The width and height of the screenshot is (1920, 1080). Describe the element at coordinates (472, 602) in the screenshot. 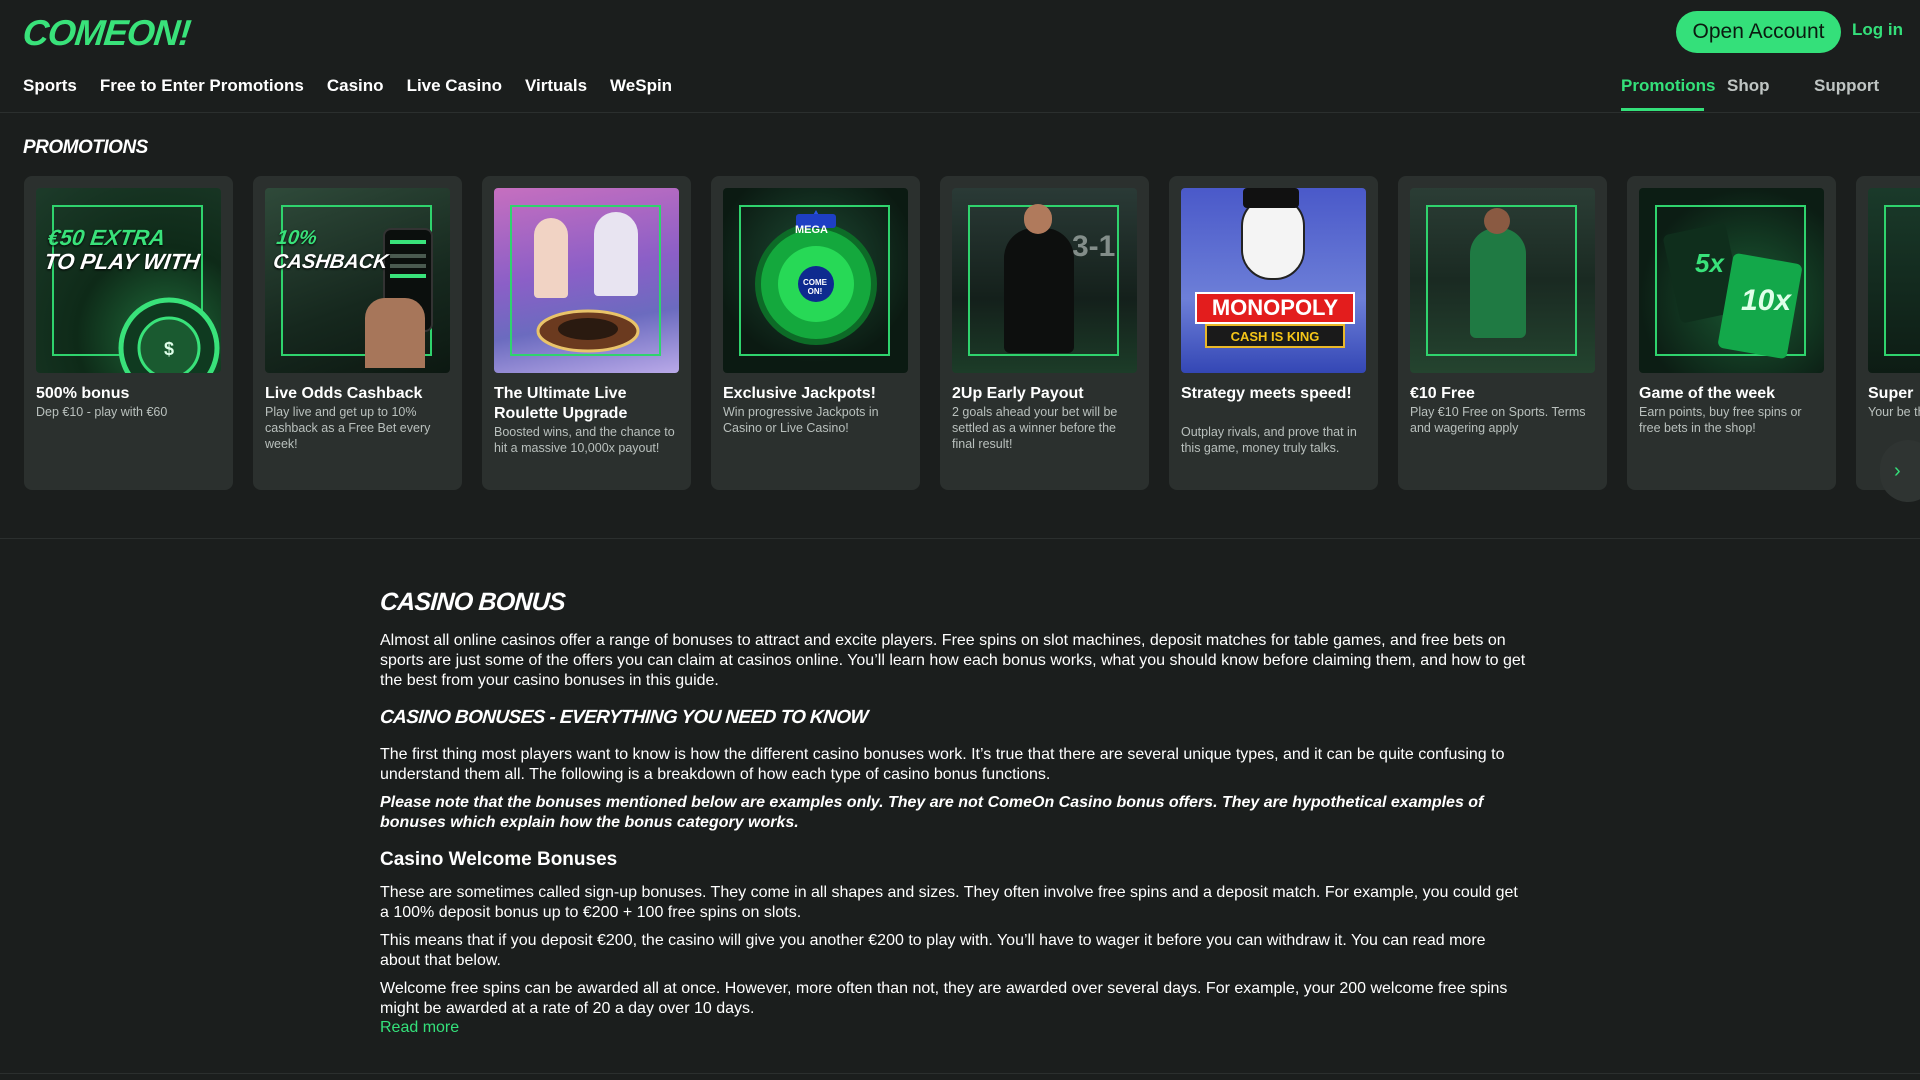

I see `article-title: CASINO BONUS` at that location.